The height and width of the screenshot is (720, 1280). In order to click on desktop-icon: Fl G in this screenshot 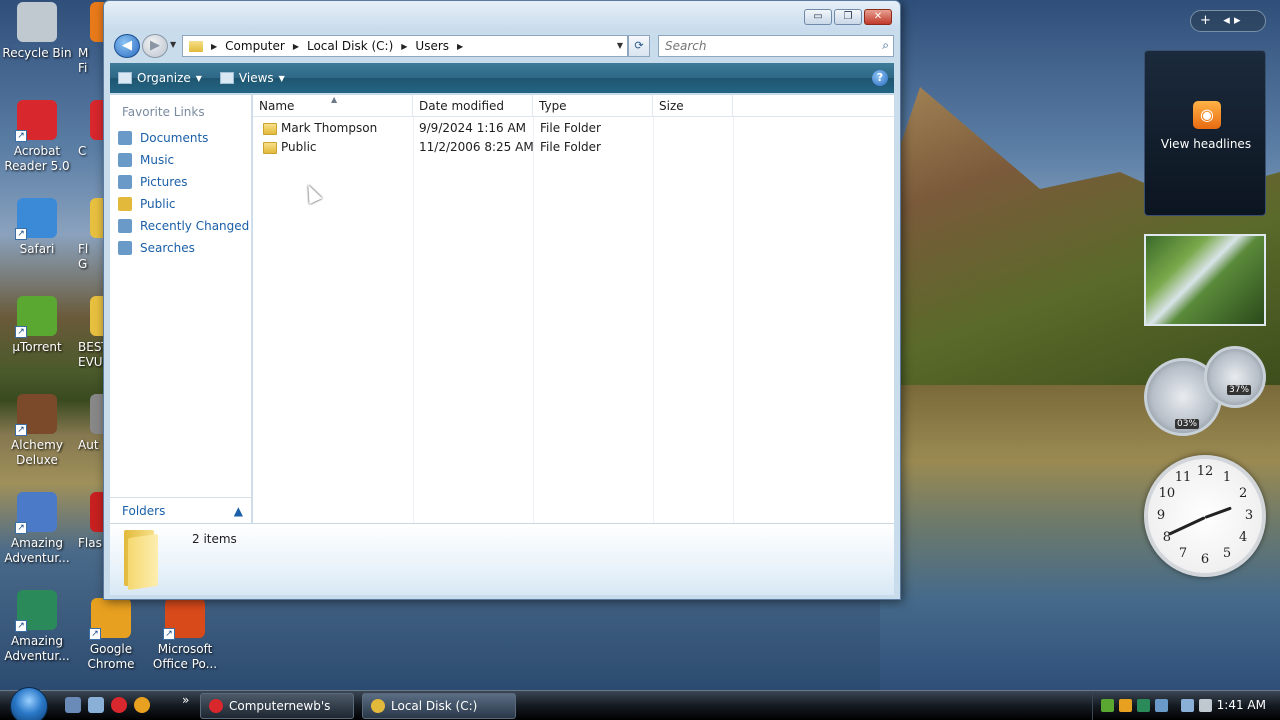, I will do `click(89, 235)`.